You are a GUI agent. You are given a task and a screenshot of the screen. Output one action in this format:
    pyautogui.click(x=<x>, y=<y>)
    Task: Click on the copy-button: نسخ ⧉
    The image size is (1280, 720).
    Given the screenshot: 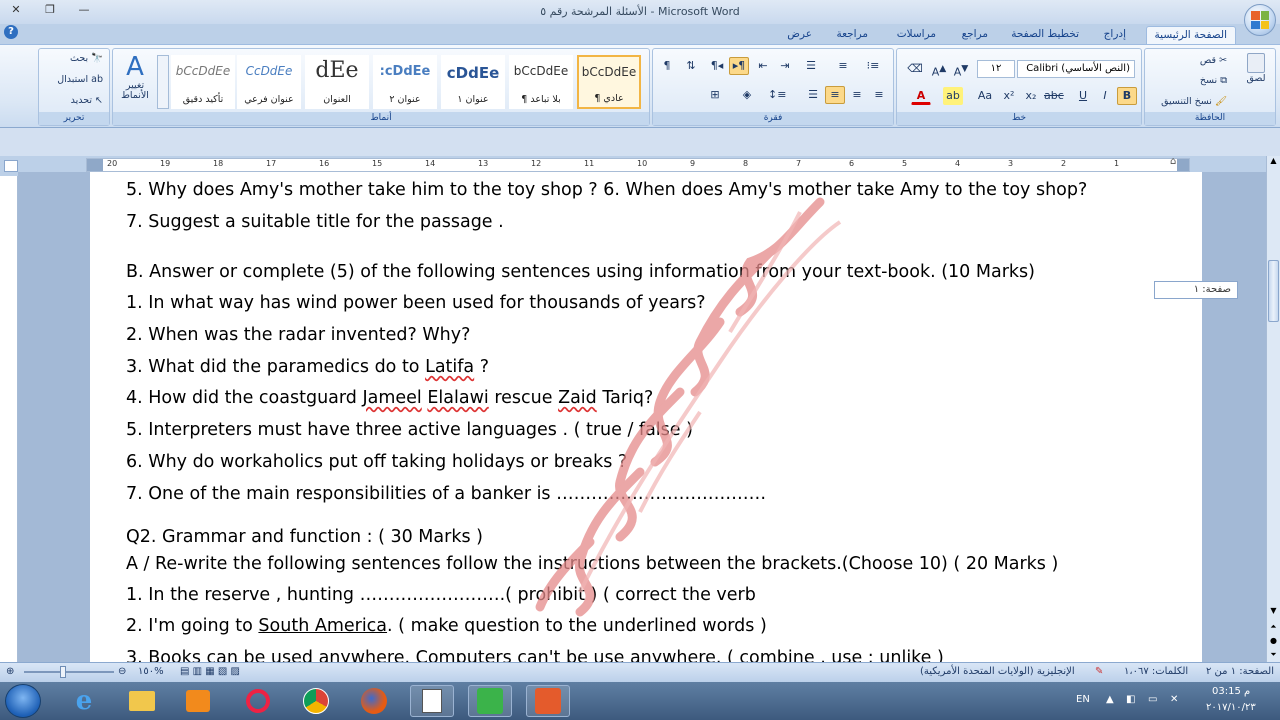 What is the action you would take?
    pyautogui.click(x=1213, y=80)
    